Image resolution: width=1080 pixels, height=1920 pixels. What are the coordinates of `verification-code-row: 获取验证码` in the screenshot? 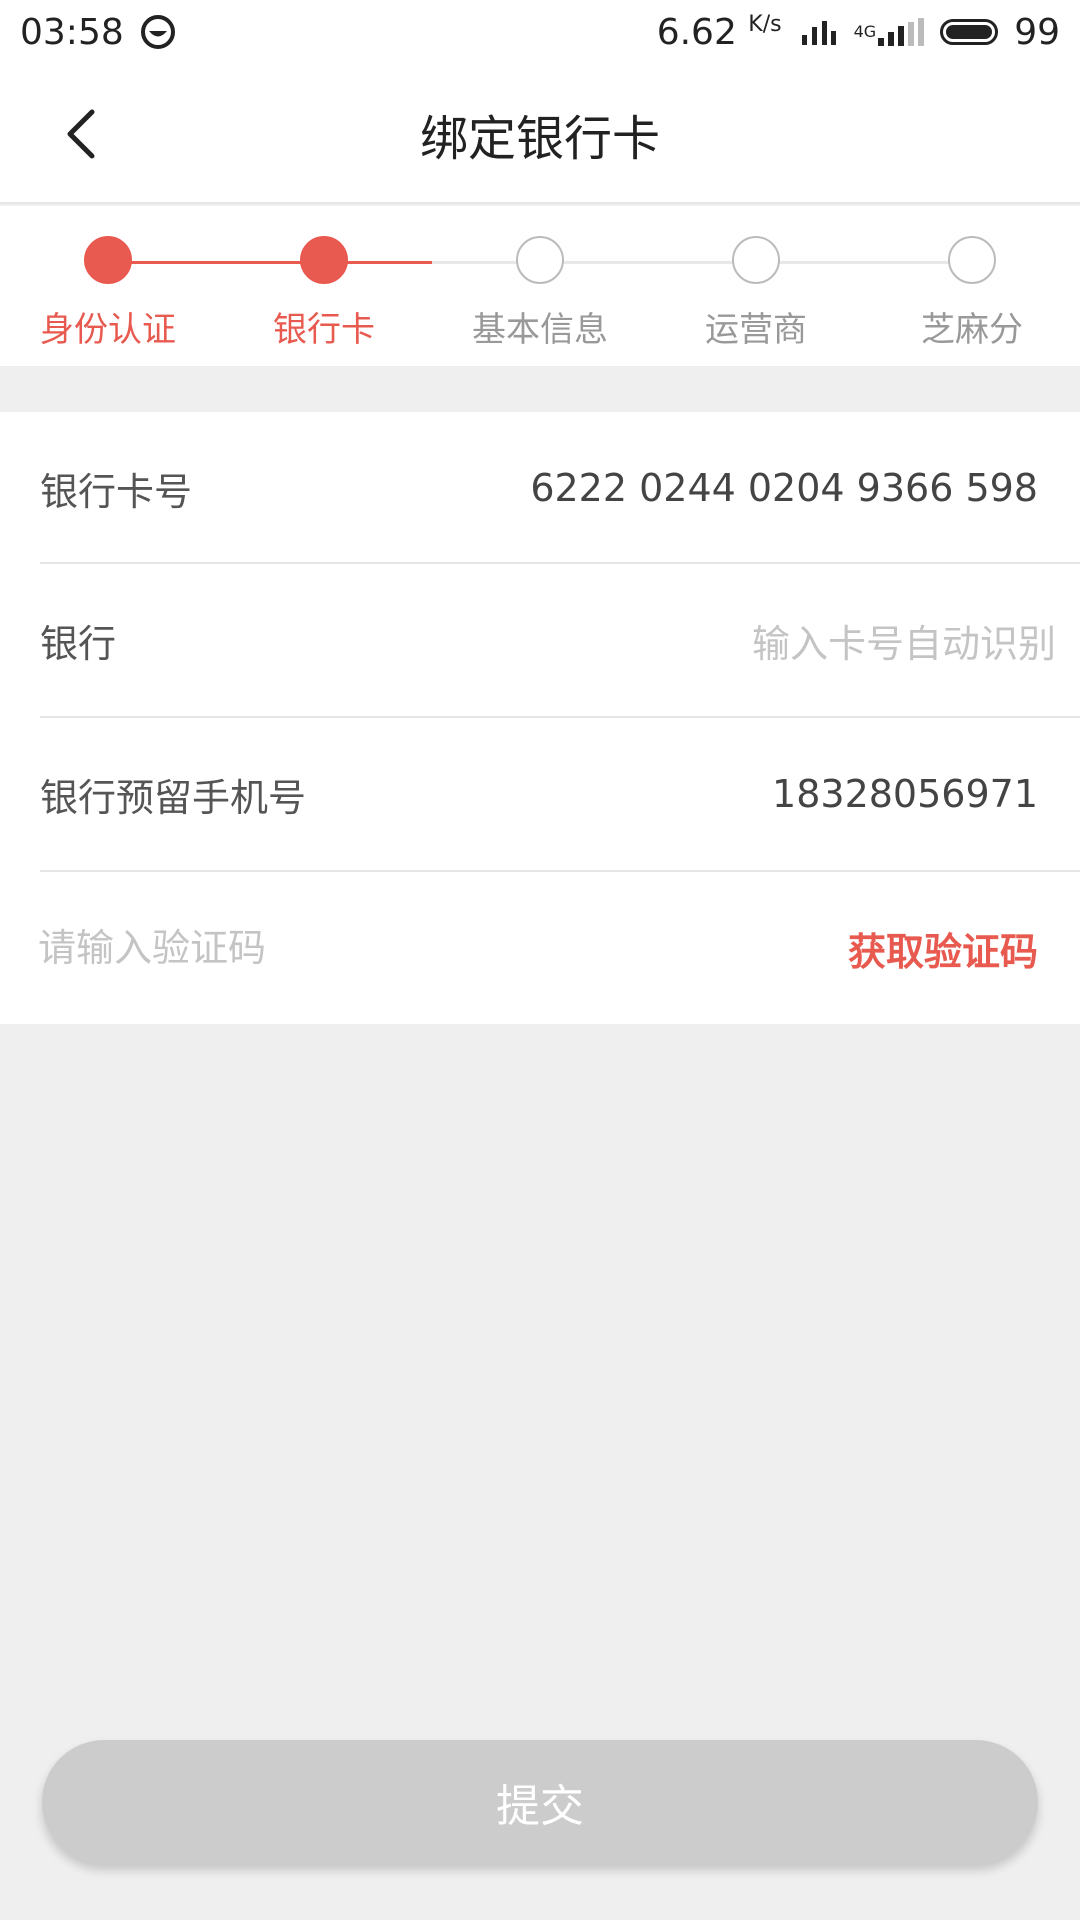 It's located at (540, 948).